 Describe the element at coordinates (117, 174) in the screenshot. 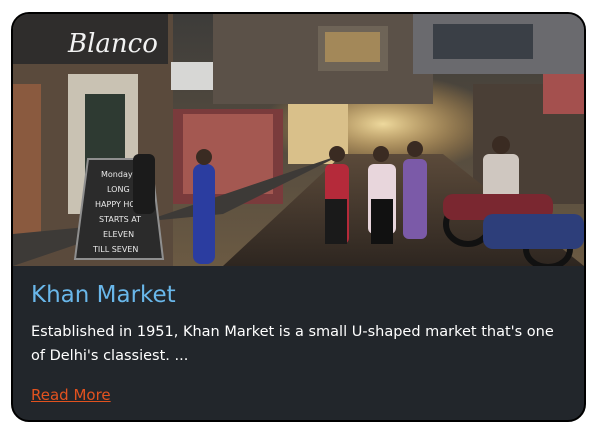

I see `svg-text: Monday` at that location.